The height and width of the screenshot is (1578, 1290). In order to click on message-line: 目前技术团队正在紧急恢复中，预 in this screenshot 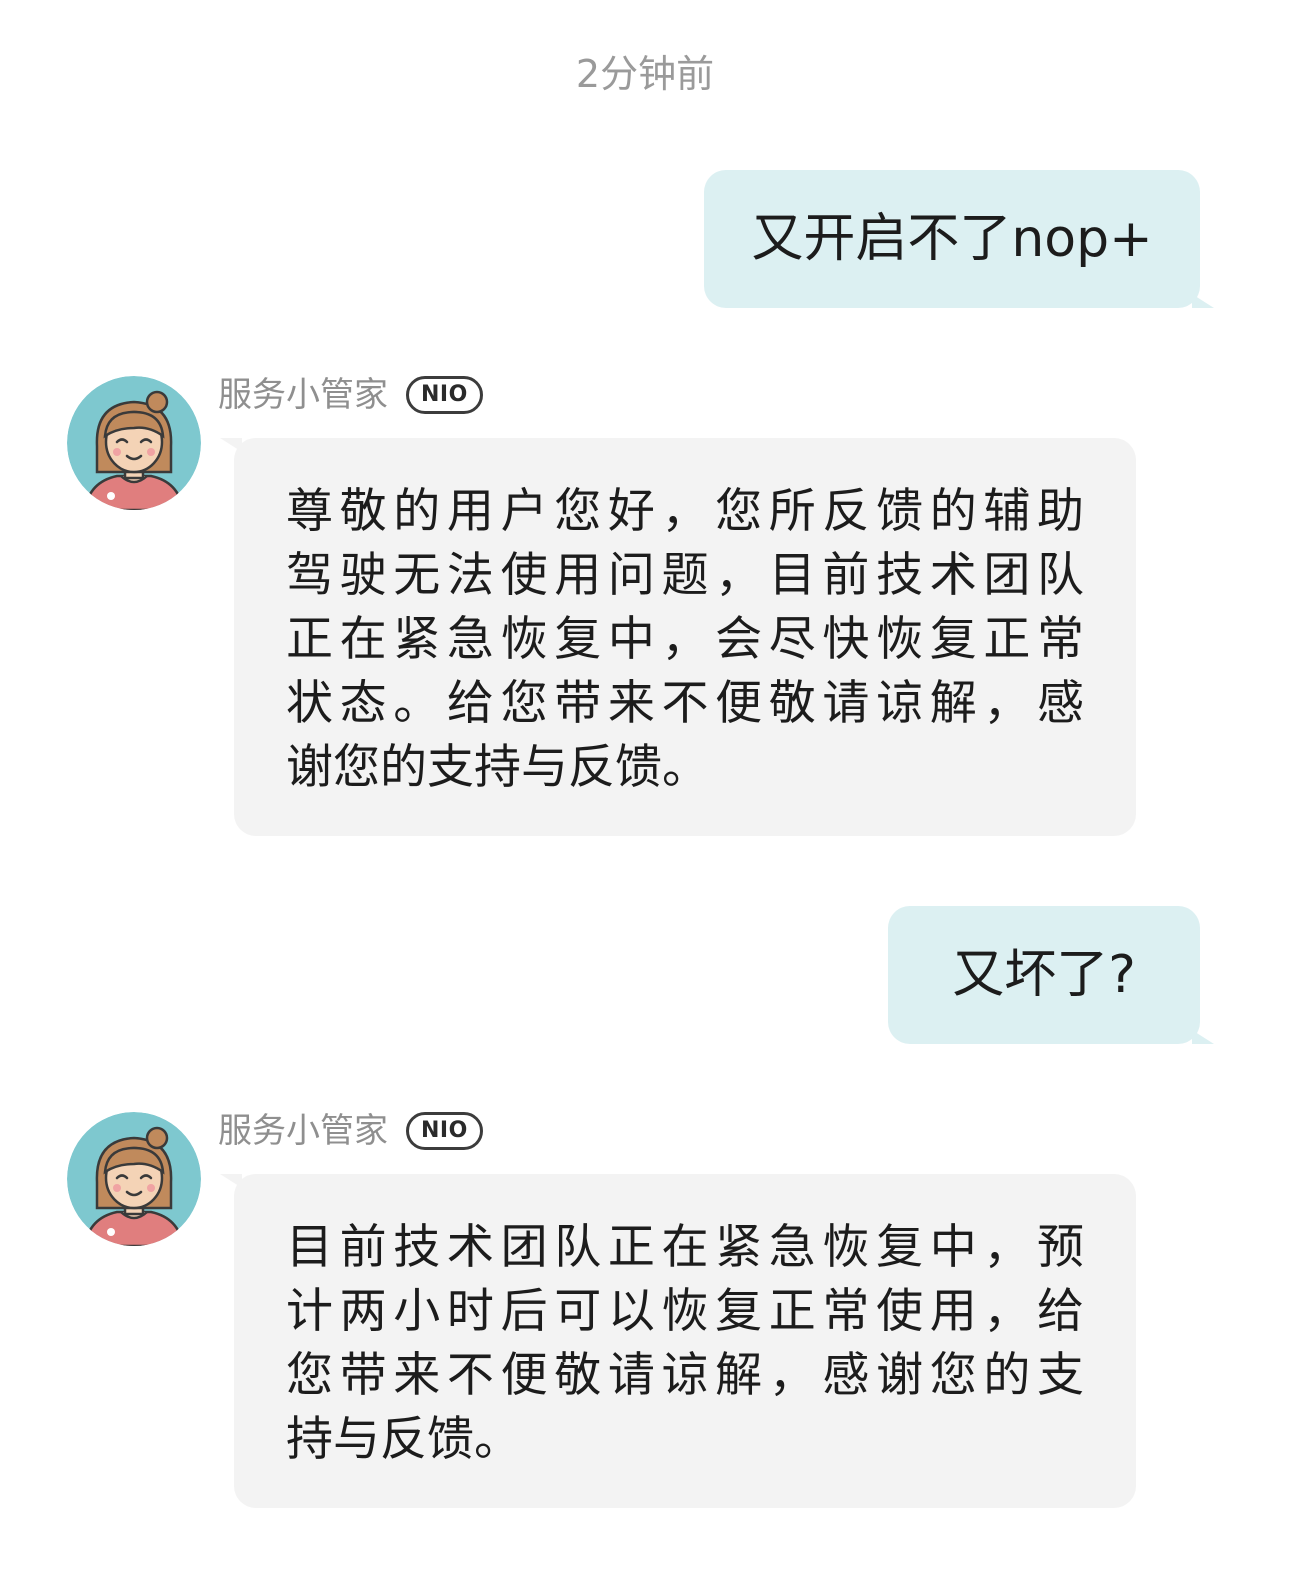, I will do `click(685, 1247)`.